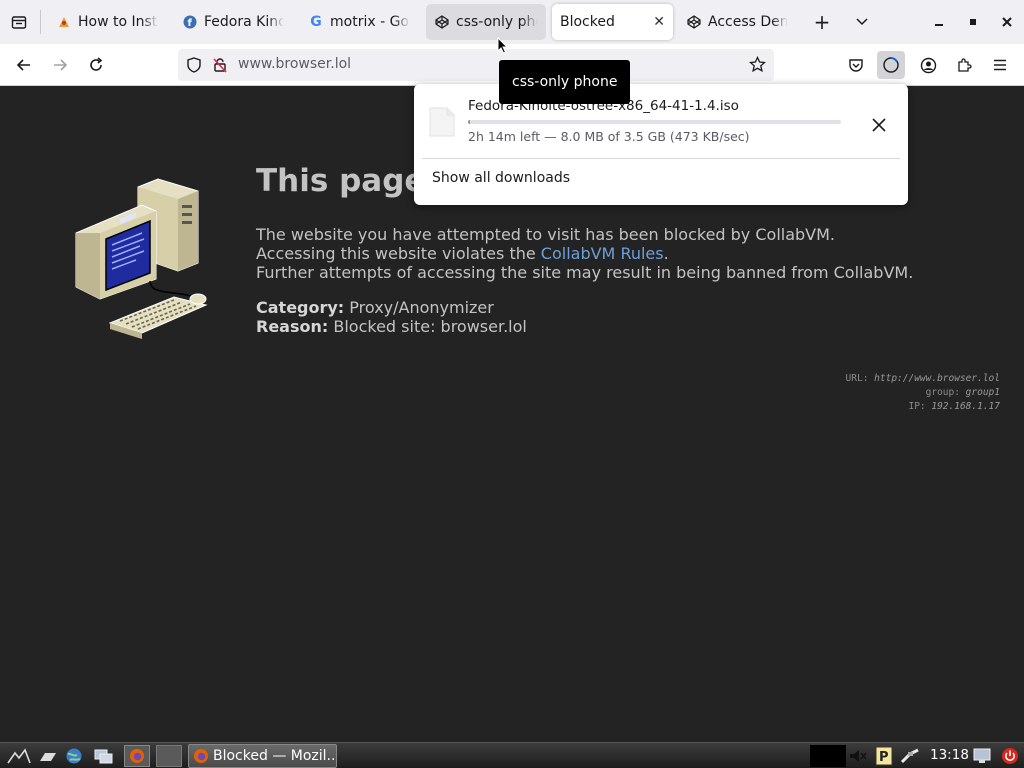  Describe the element at coordinates (442, 22) in the screenshot. I see `codepen-icon` at that location.